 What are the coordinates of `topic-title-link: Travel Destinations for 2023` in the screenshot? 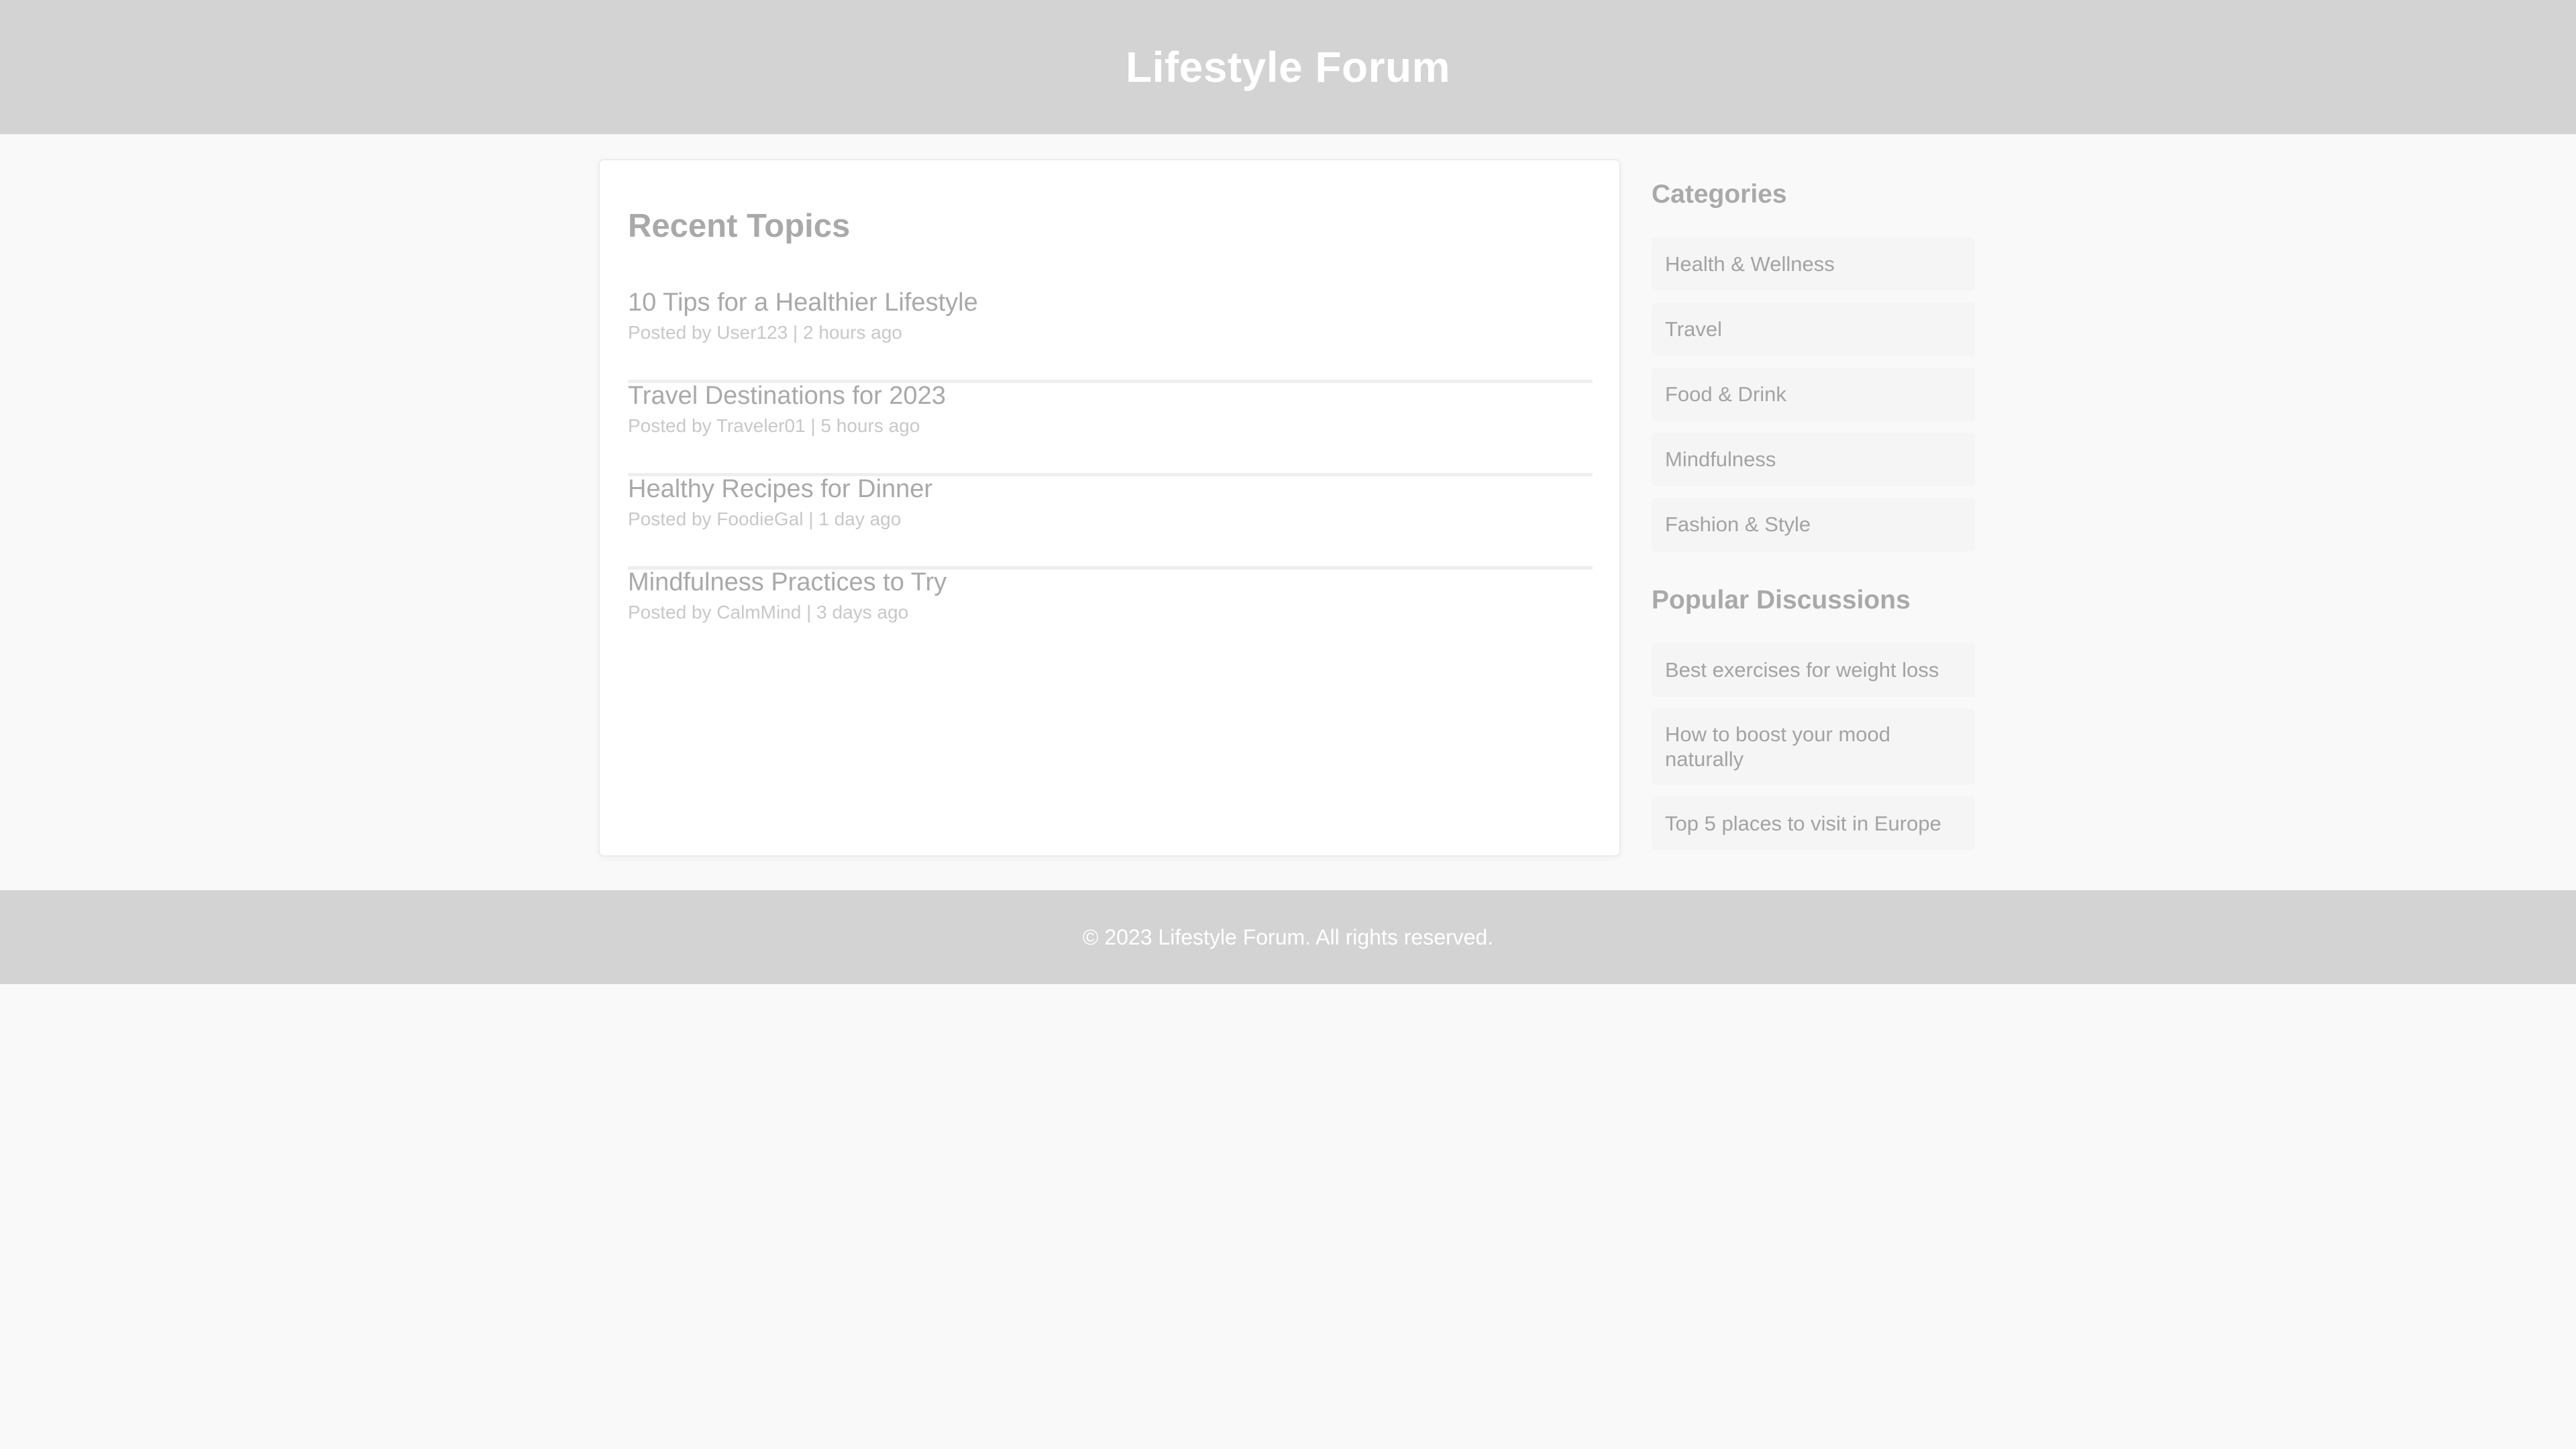 It's located at (1110, 396).